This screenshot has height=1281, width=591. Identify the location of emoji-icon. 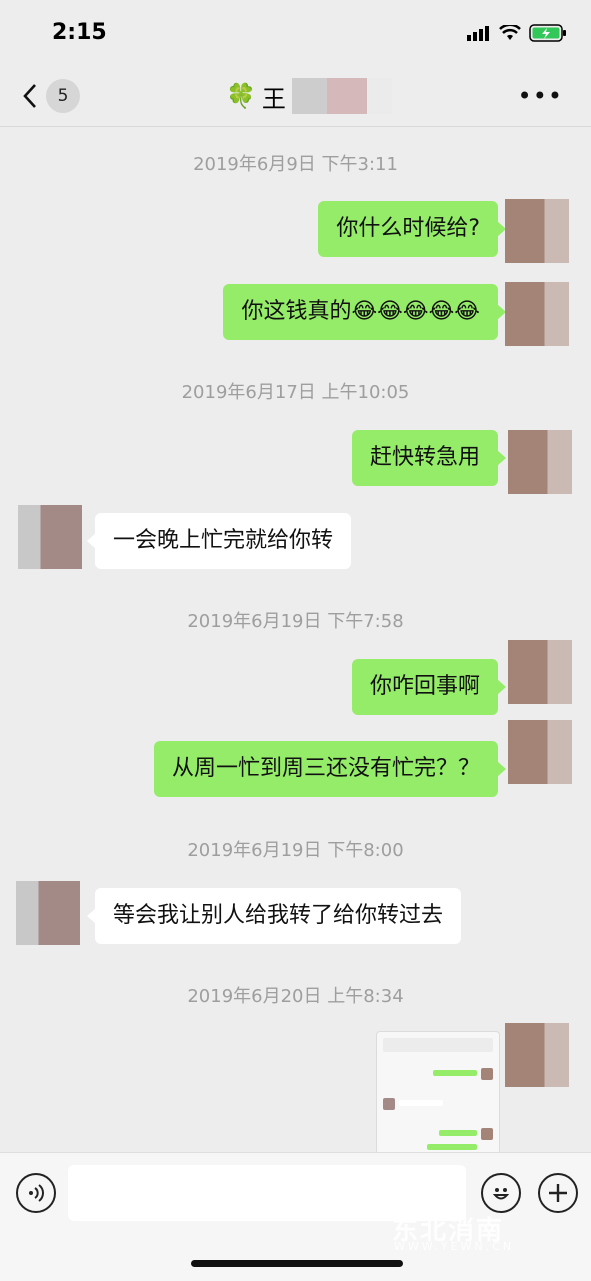
(501, 1194).